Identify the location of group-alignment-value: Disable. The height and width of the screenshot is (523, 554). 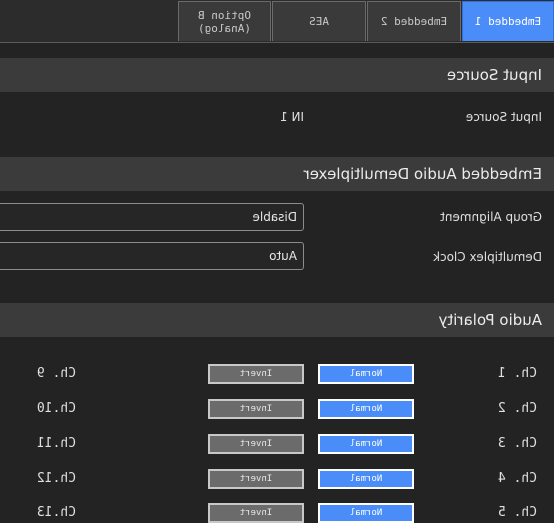
(274, 217).